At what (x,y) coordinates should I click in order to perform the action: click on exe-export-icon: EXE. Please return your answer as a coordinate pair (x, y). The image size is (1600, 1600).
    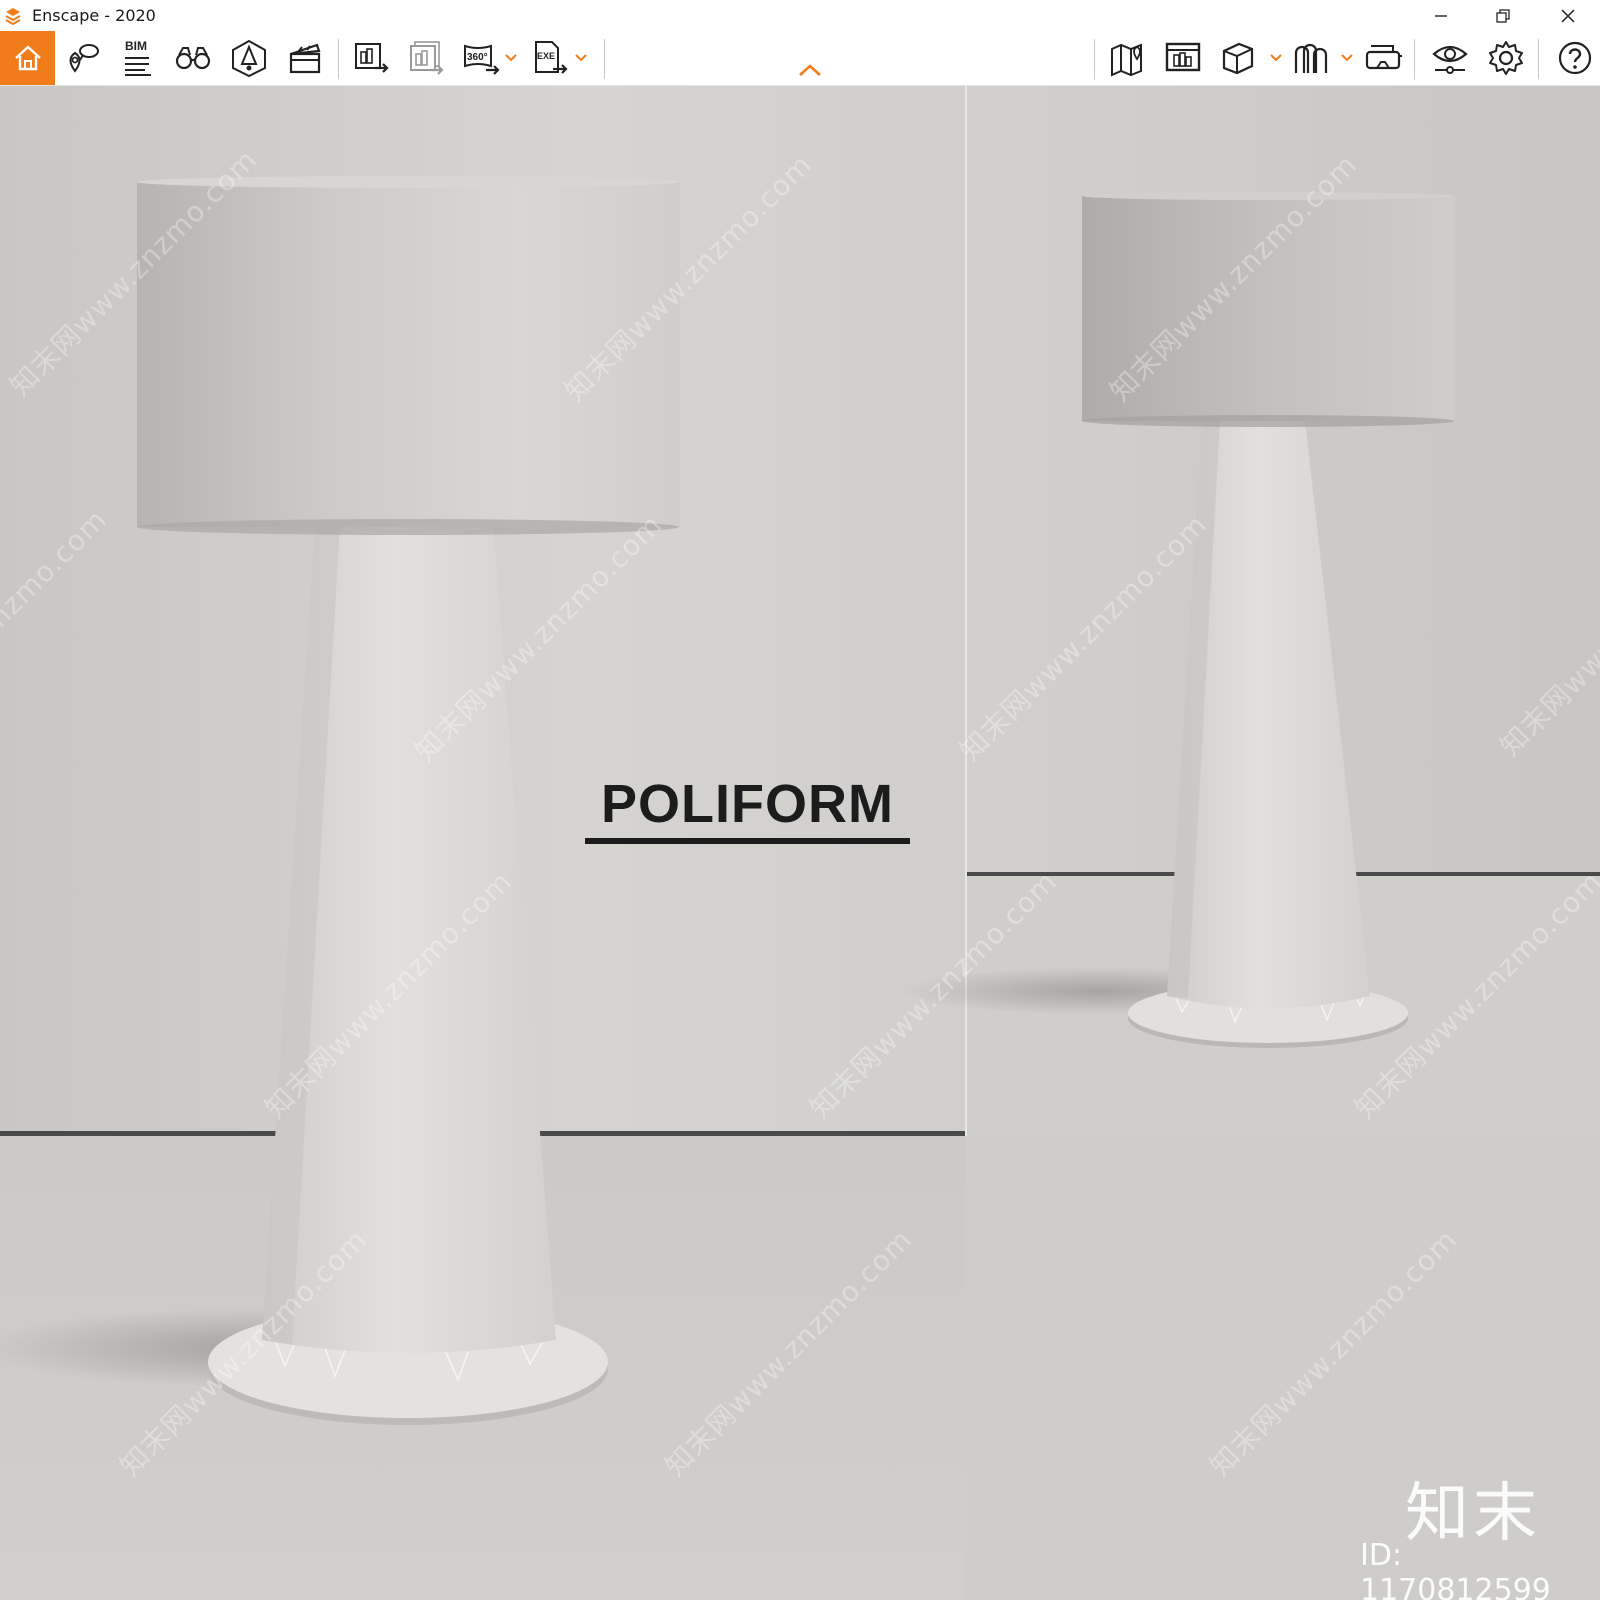
    Looking at the image, I should click on (551, 57).